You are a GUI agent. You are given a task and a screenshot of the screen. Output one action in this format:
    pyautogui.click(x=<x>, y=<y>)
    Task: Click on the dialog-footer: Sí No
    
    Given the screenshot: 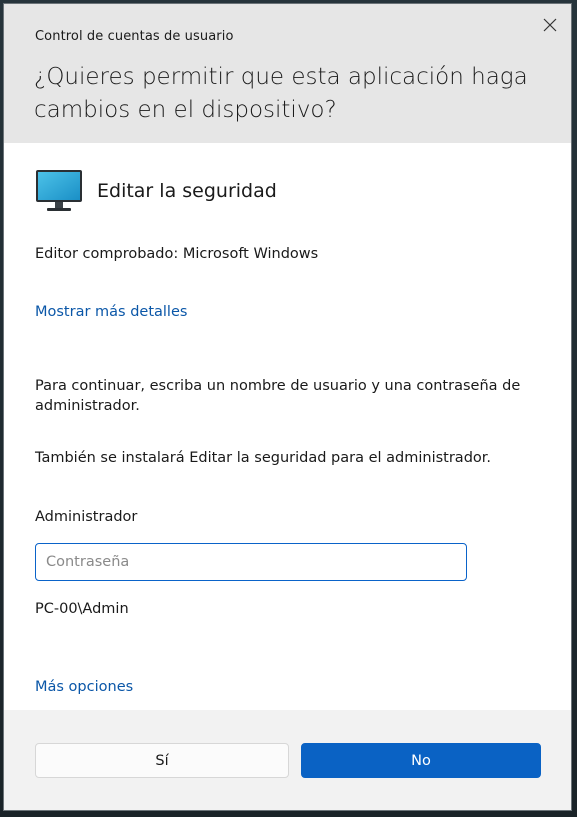 What is the action you would take?
    pyautogui.click(x=287, y=760)
    